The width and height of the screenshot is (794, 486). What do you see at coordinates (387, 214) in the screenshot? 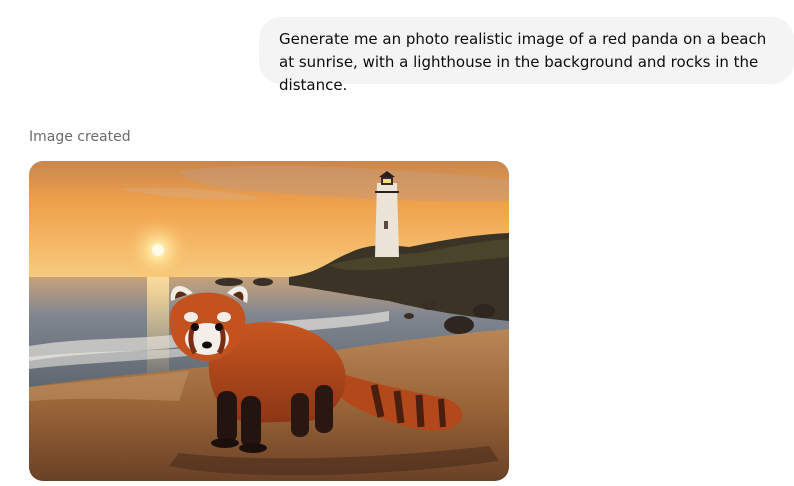
I see `lighthouse-icon` at bounding box center [387, 214].